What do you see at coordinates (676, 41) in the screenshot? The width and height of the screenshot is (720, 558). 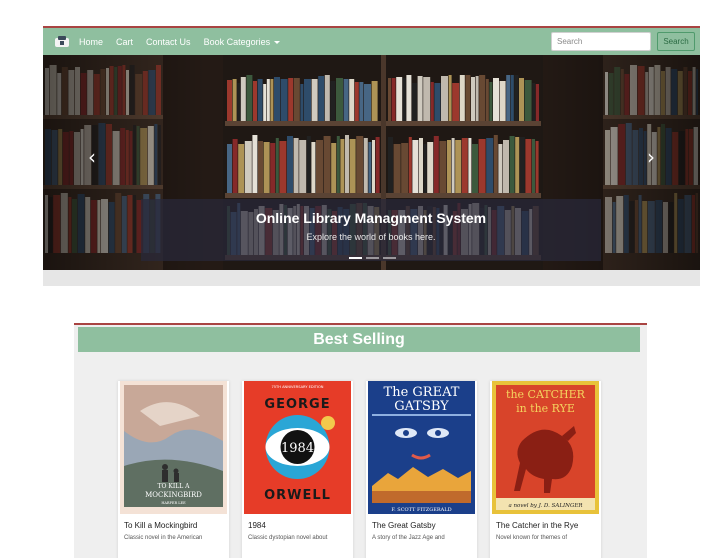 I see `search-button: Search` at bounding box center [676, 41].